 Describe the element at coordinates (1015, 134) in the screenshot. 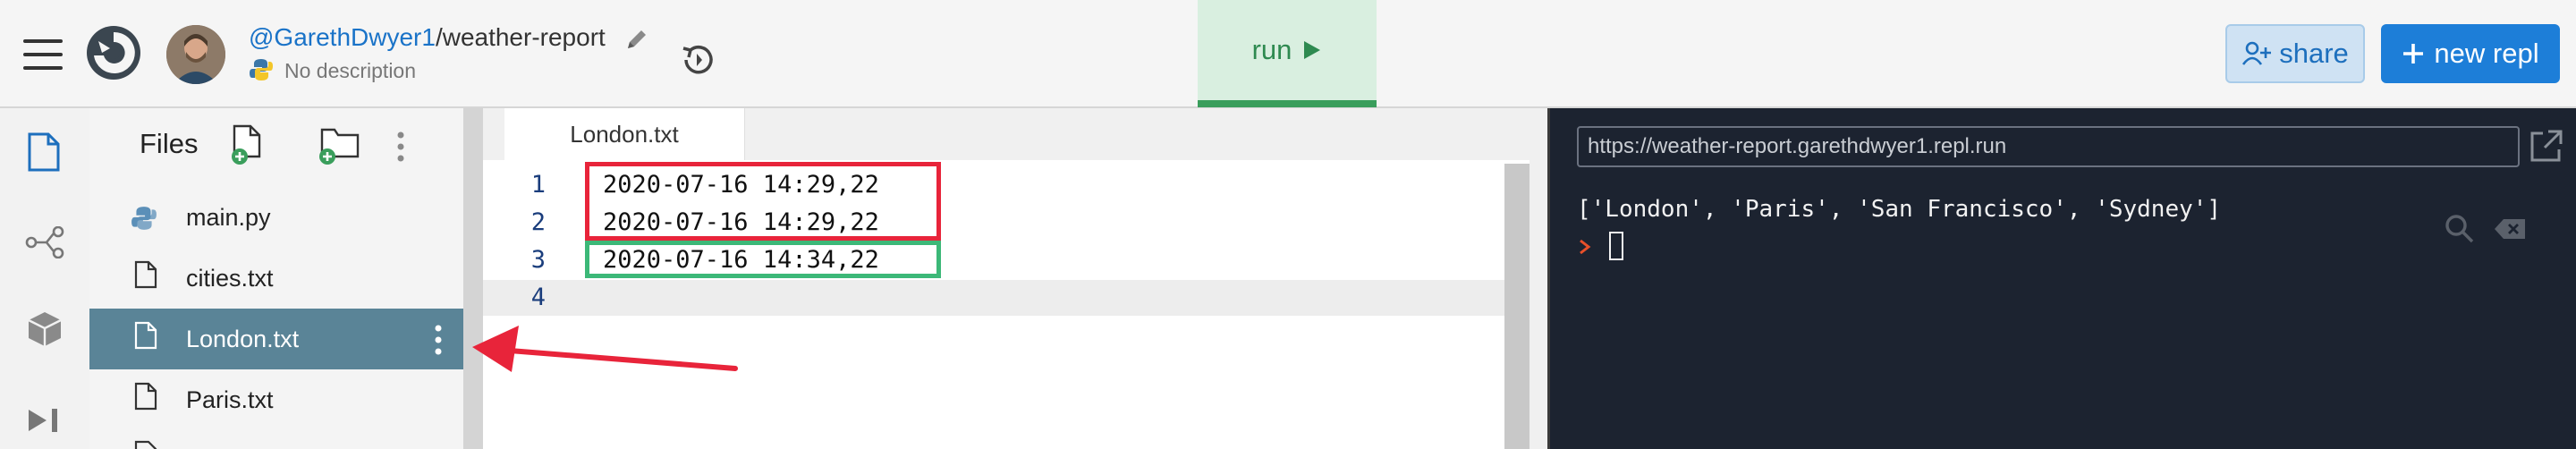

I see `editor-tab-bar: London.txt` at that location.